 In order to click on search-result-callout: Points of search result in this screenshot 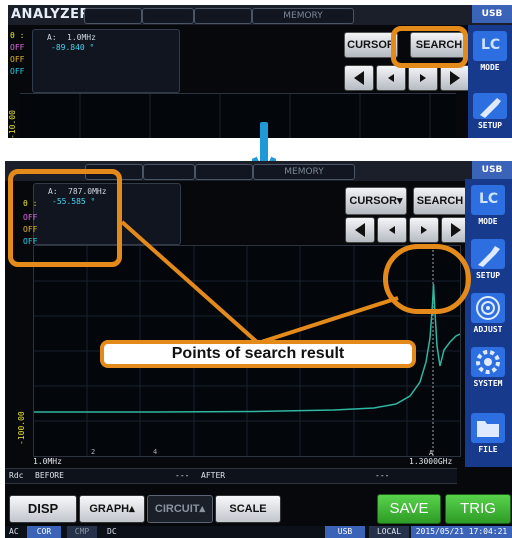, I will do `click(258, 354)`.